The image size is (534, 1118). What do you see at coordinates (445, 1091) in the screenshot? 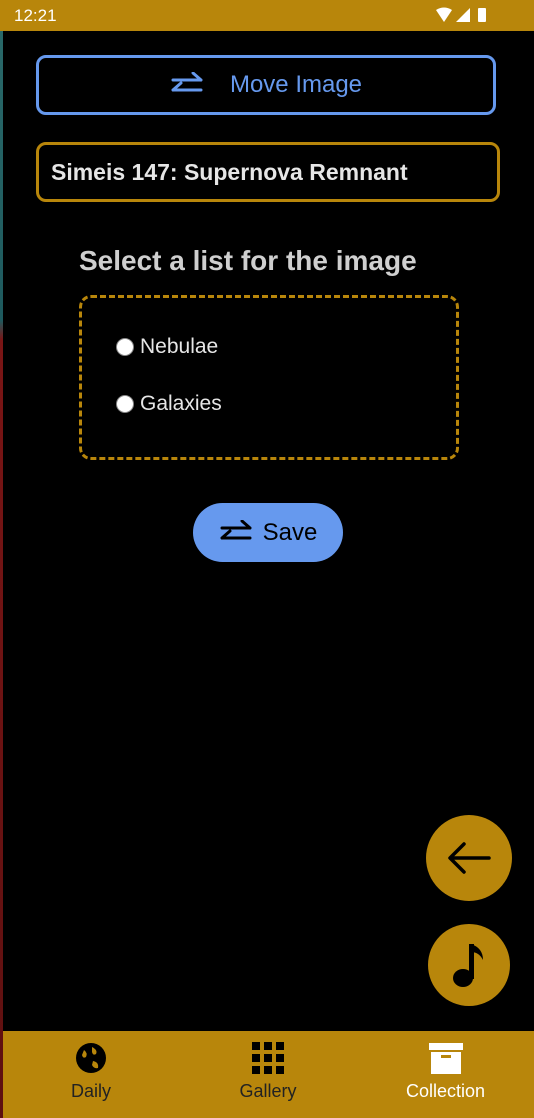
I see `nav-label: Collection` at bounding box center [445, 1091].